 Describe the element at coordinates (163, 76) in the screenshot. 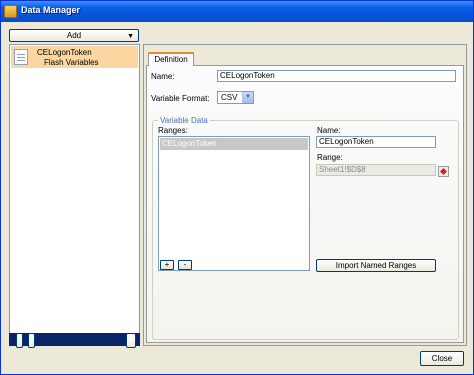

I see `name-label: Name:` at that location.